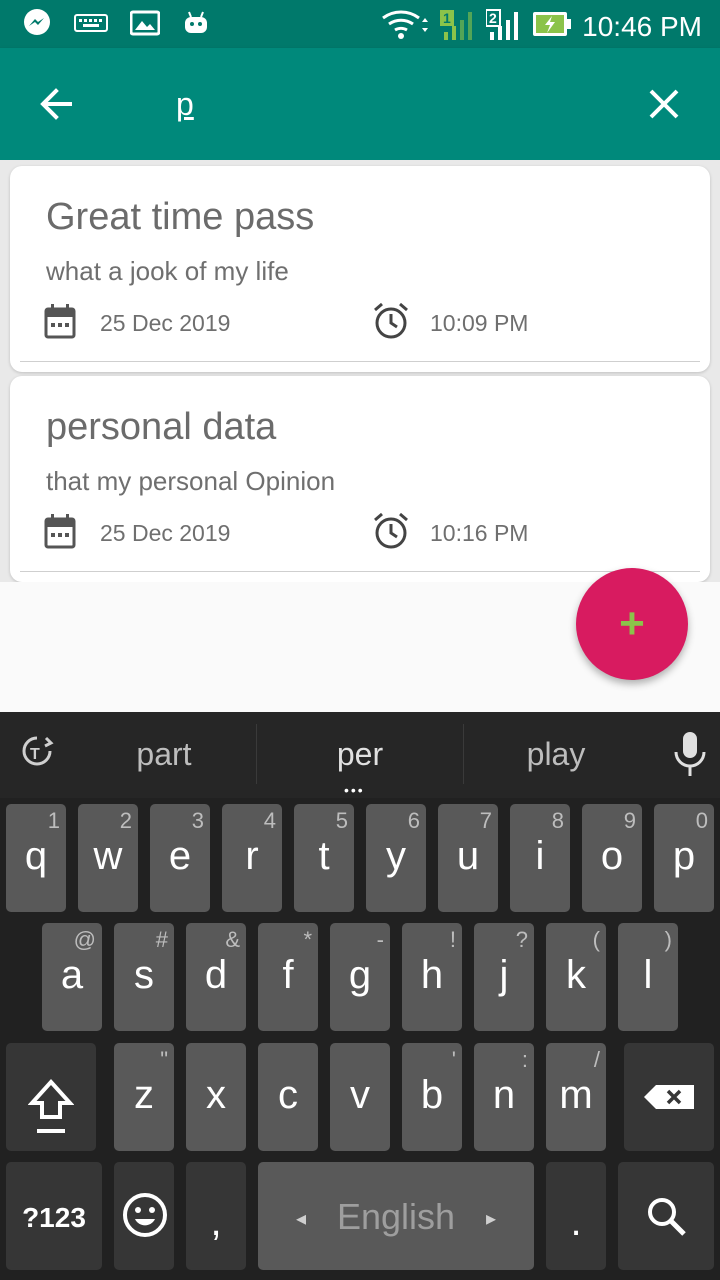 The width and height of the screenshot is (720, 1280). Describe the element at coordinates (556, 754) in the screenshot. I see `suggestion-3: play` at that location.